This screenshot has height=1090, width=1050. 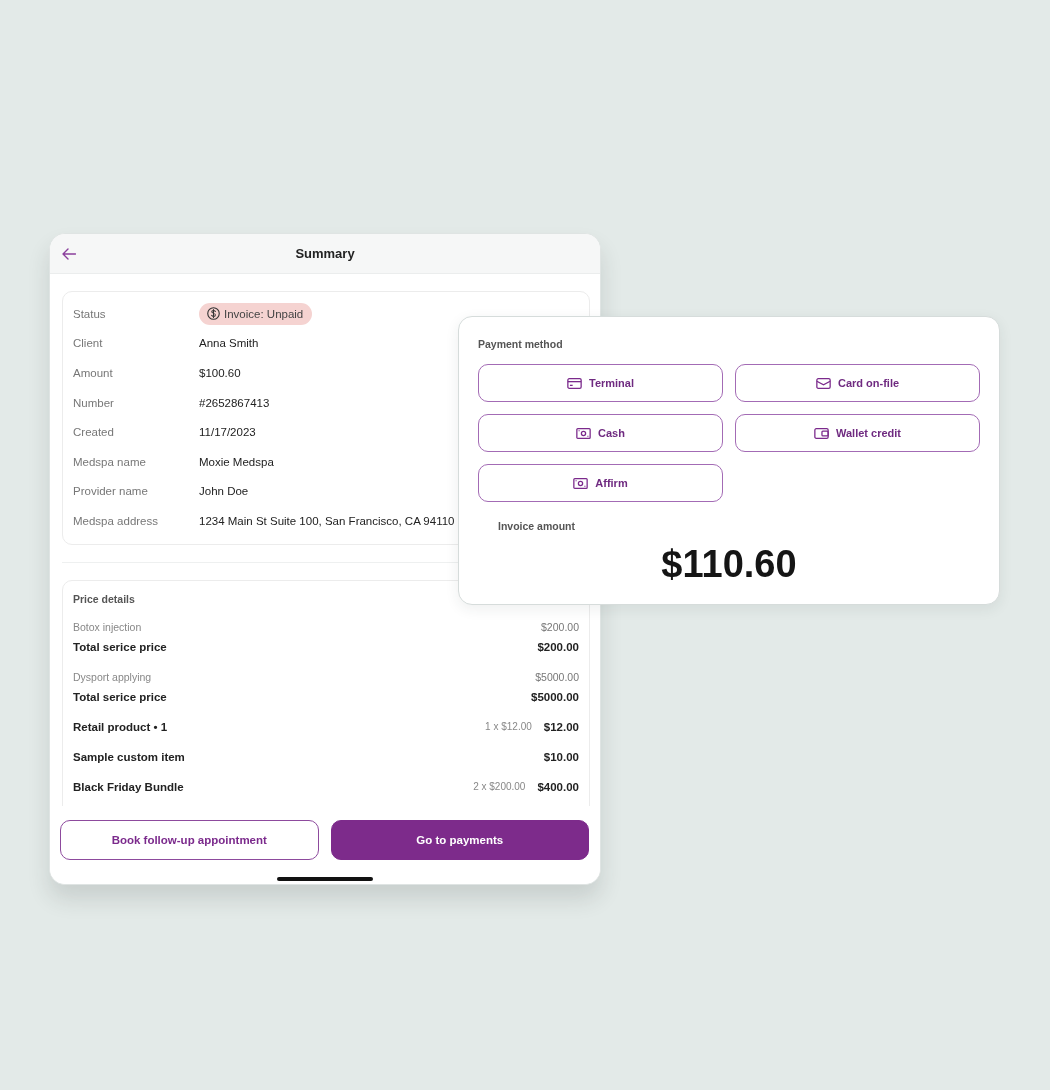 I want to click on detail-value: 1234 Main St Suite 100, San Francisco, CA 94110, so click(x=327, y=520).